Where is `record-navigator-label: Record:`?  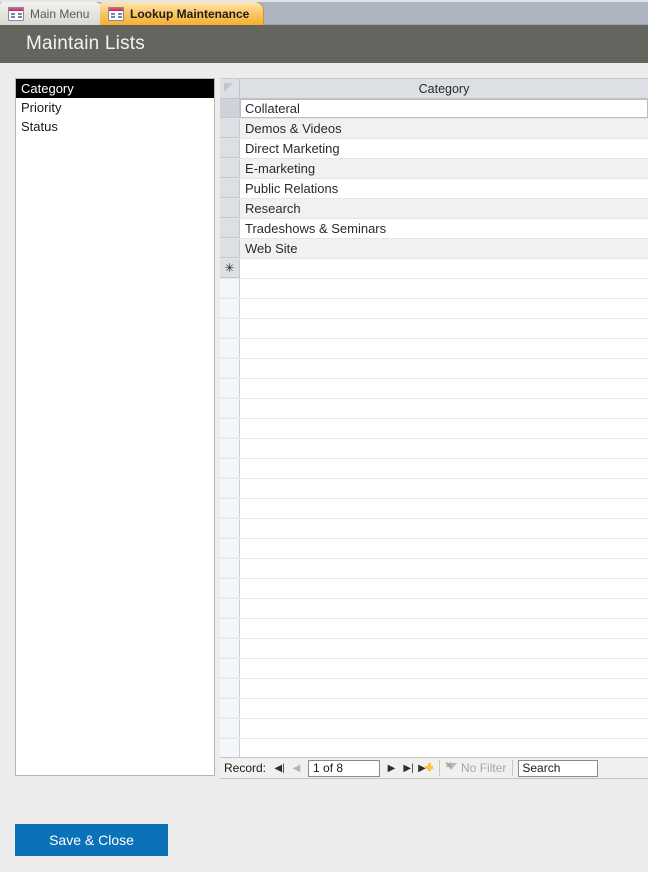
record-navigator-label: Record: is located at coordinates (245, 768).